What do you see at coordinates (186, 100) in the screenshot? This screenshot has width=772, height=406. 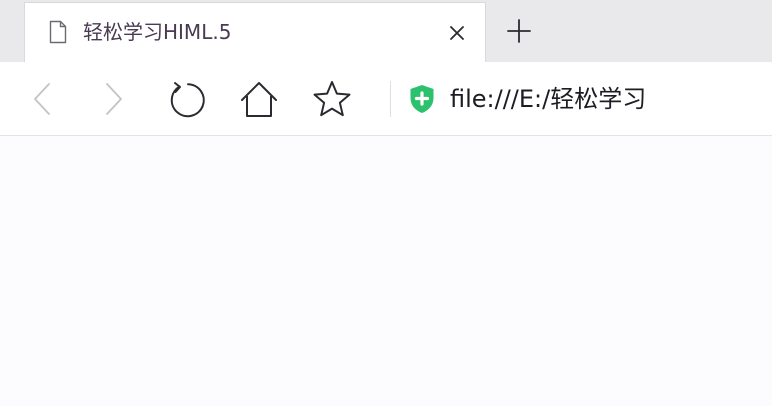 I see `reload-icon` at bounding box center [186, 100].